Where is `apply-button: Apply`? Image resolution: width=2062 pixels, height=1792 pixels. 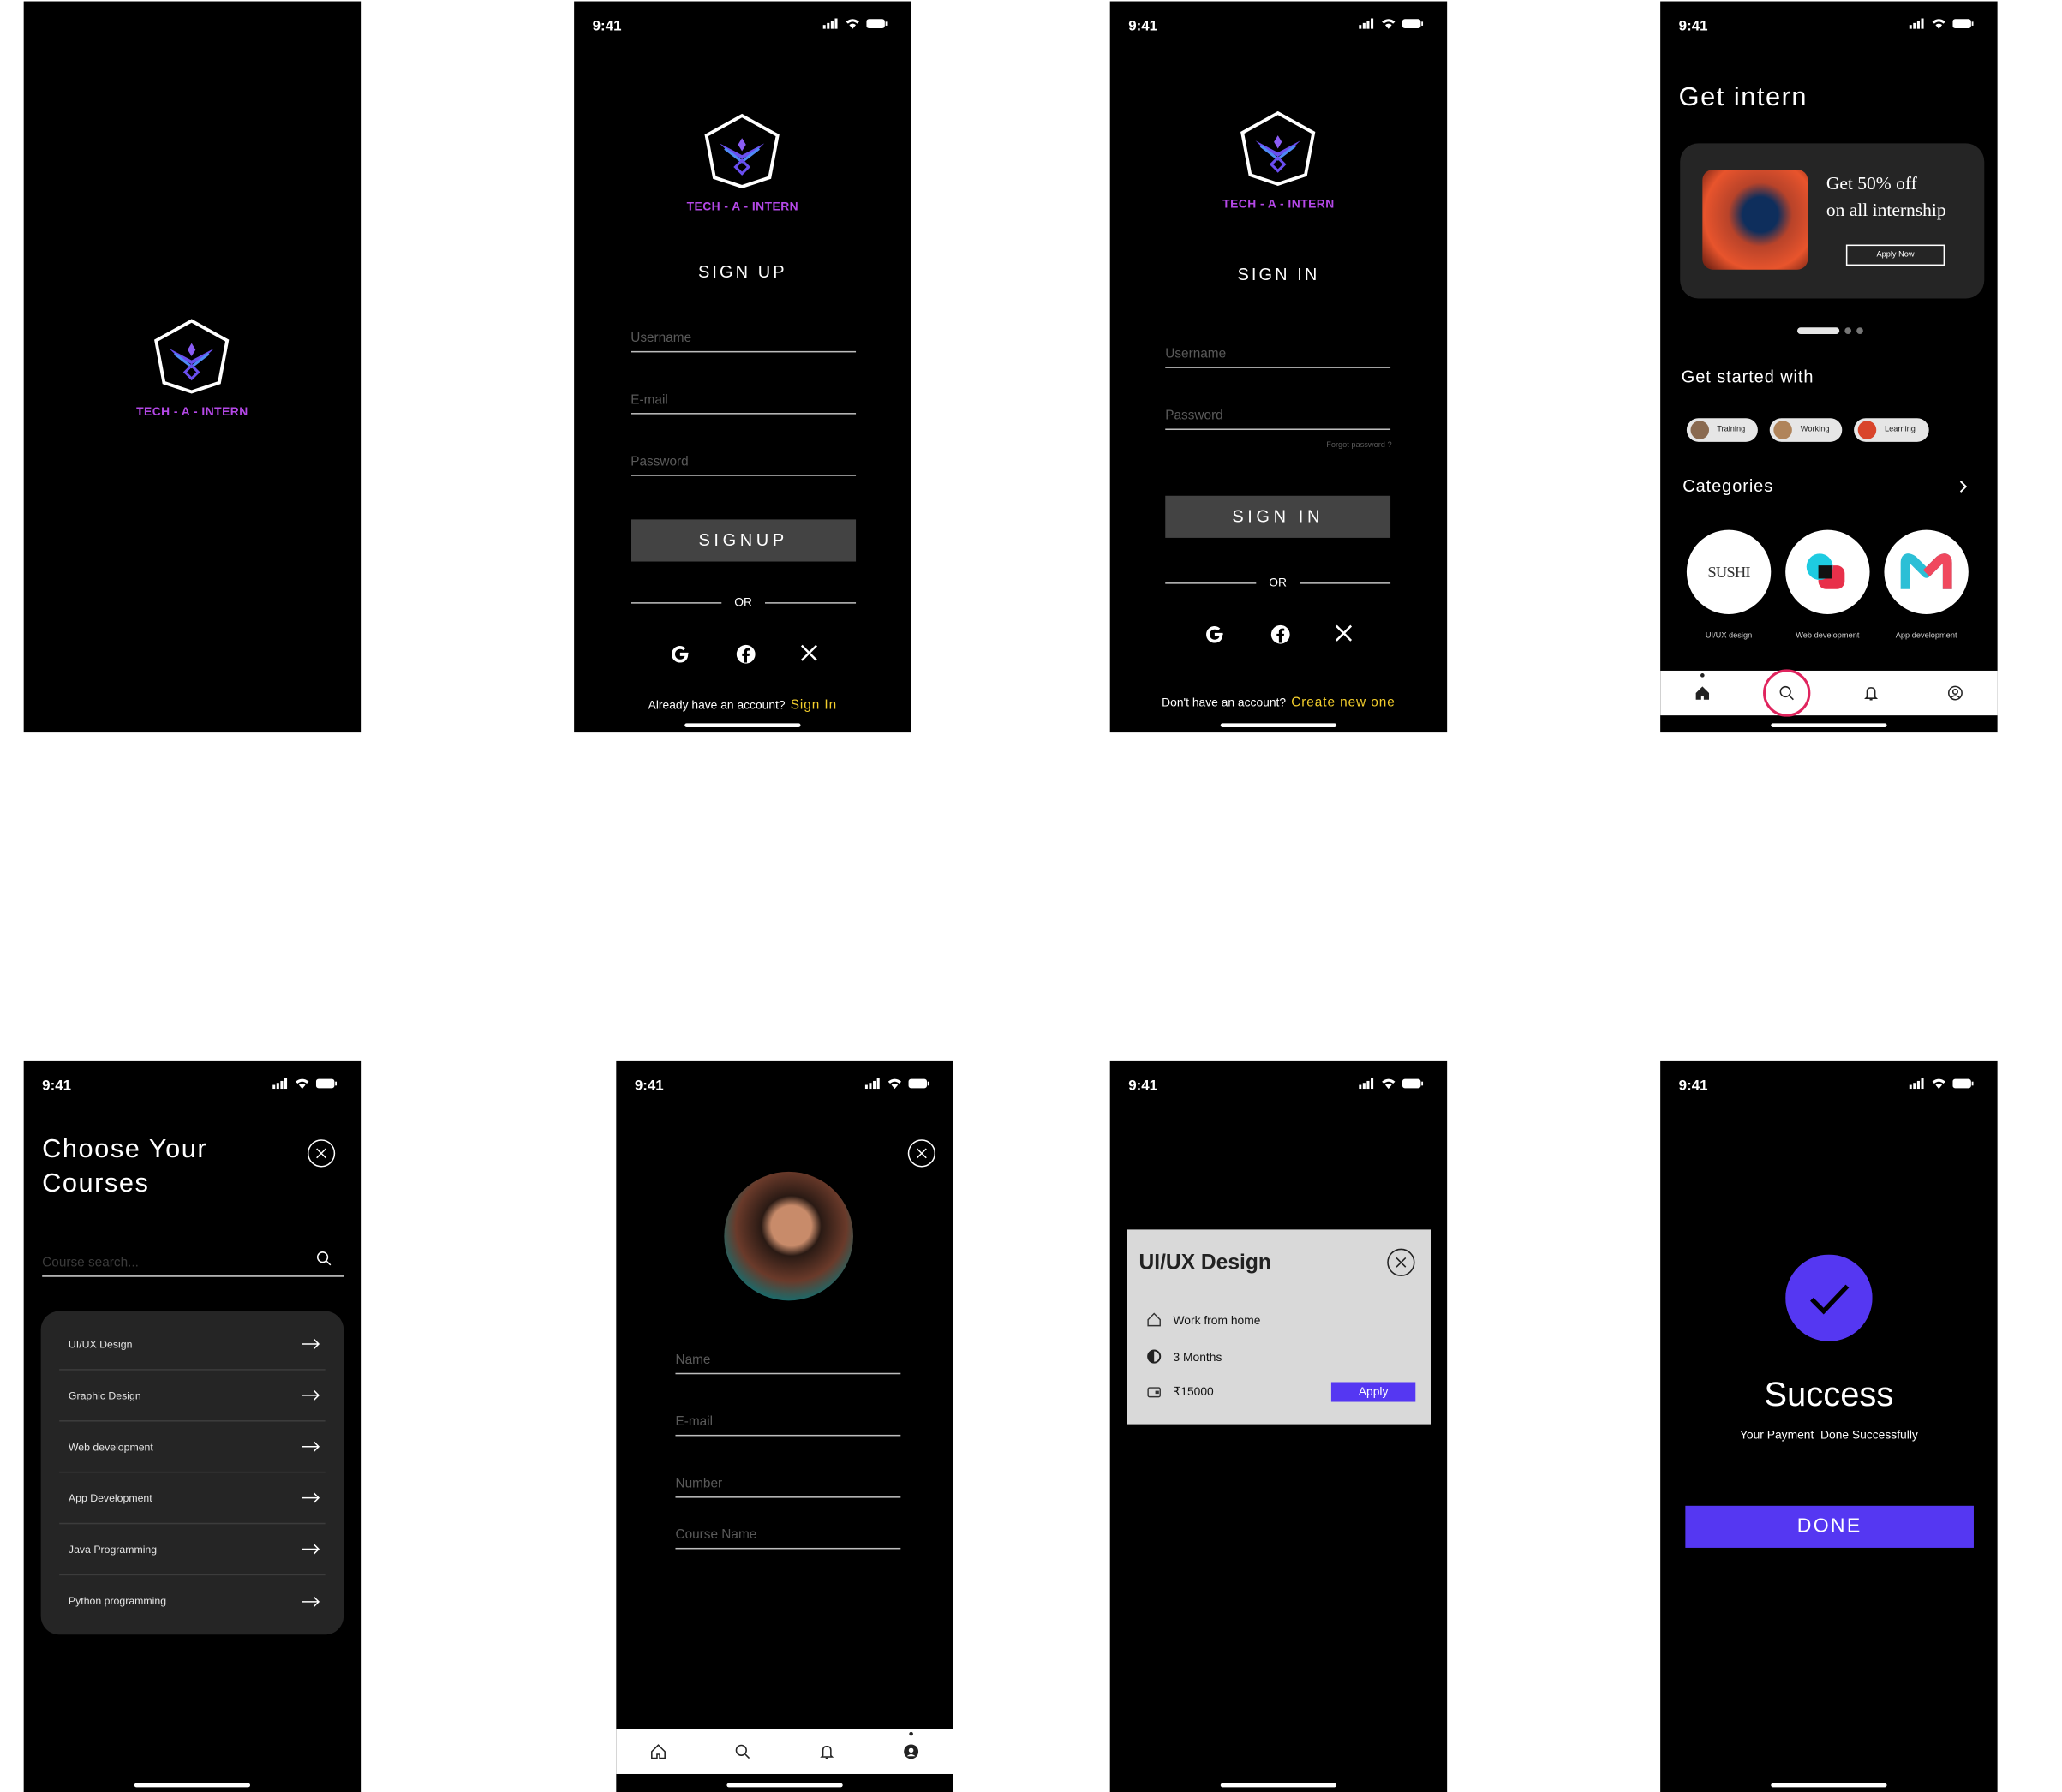
apply-button: Apply is located at coordinates (1373, 1392).